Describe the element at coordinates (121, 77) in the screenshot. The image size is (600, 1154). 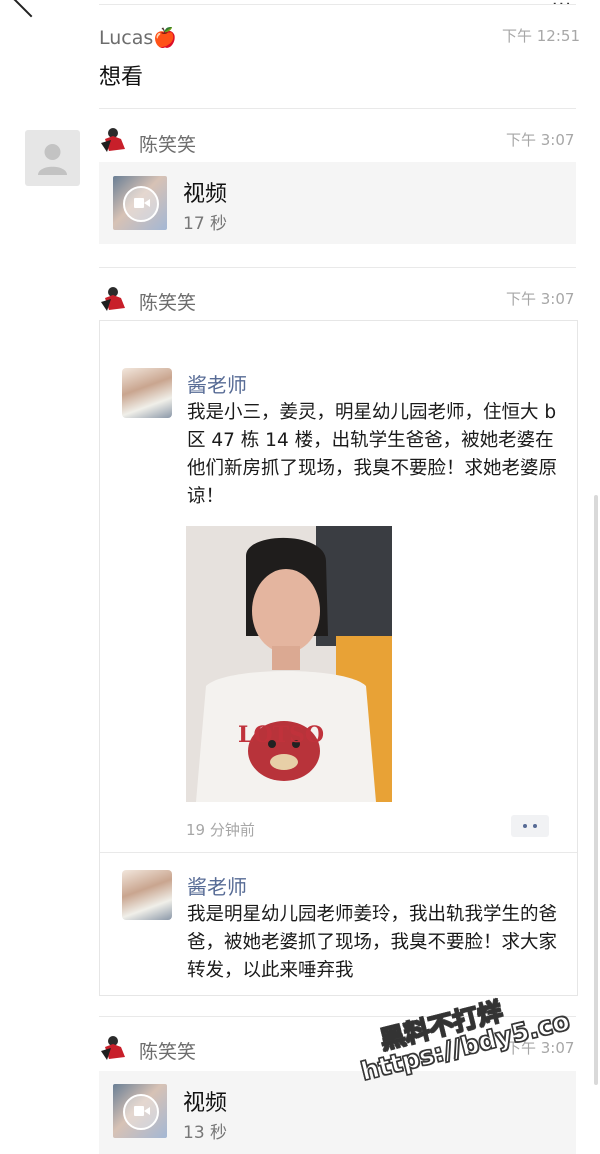
I see `message-text: 想看` at that location.